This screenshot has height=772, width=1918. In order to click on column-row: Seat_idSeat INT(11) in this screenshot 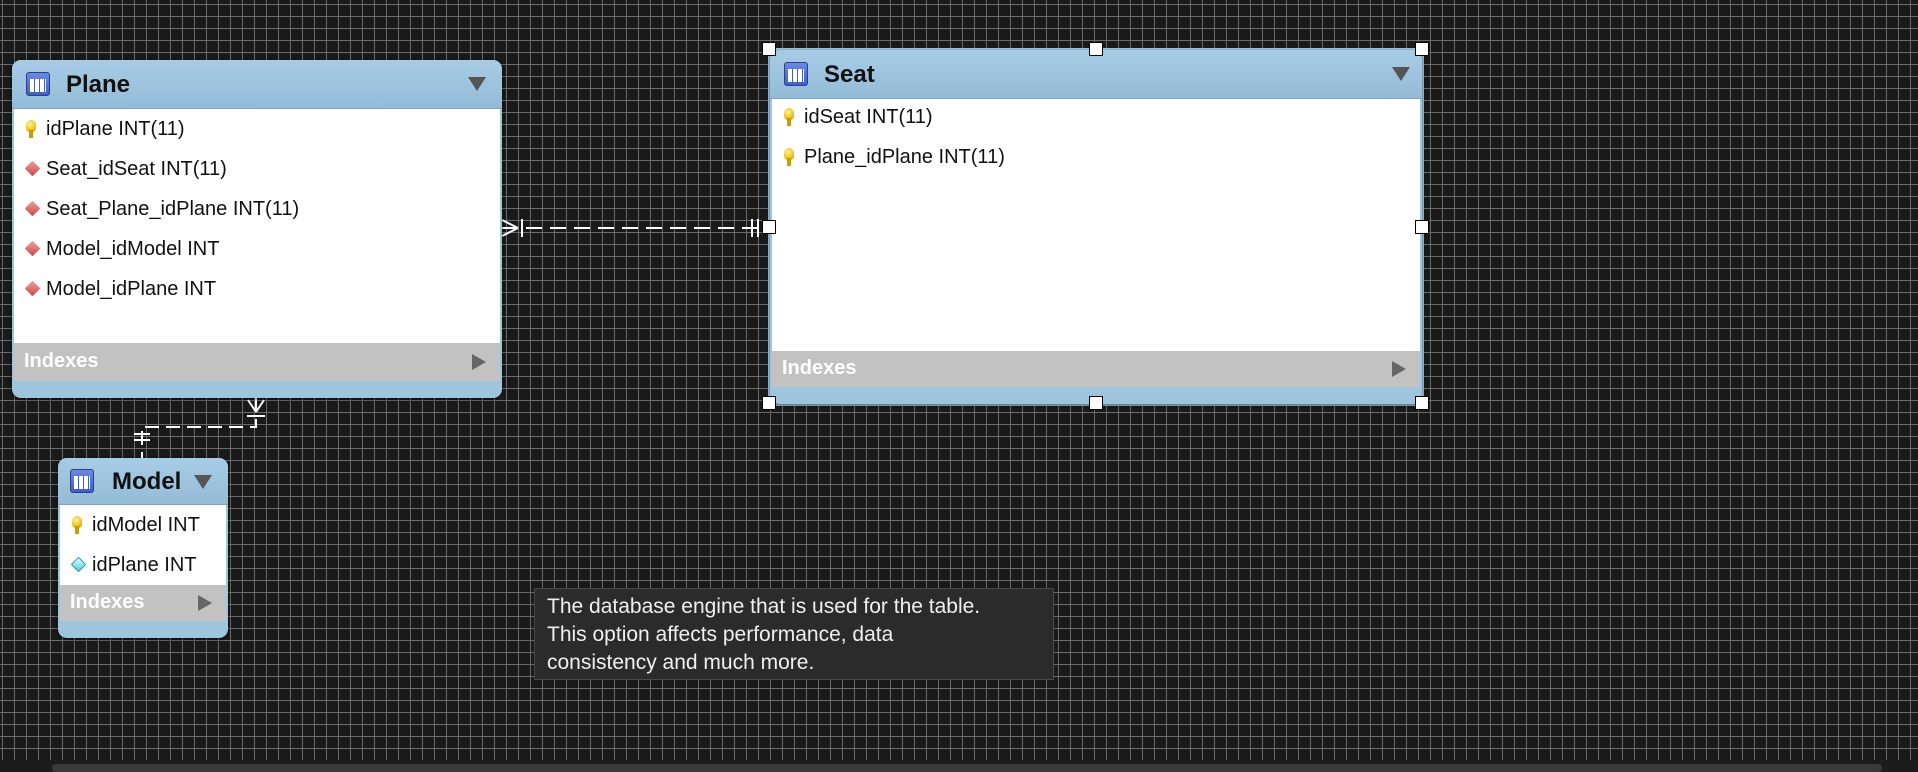, I will do `click(257, 169)`.